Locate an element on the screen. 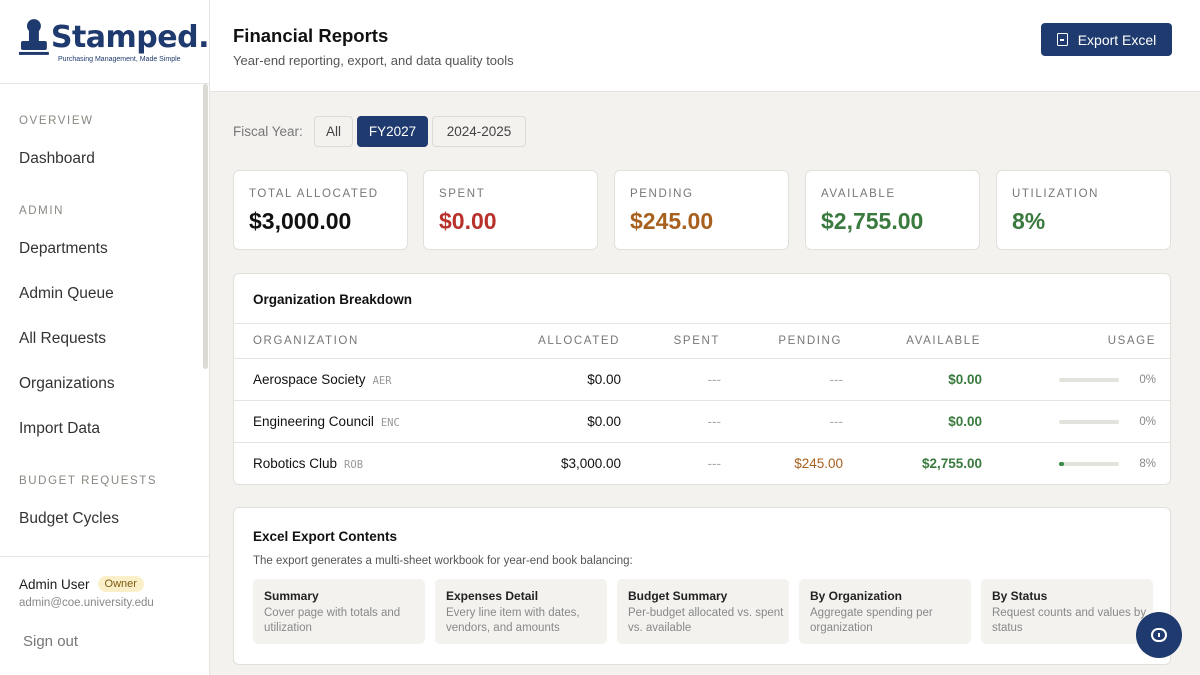 This screenshot has width=1200, height=675. sidebar-item-budget-cycles: Budget Cycles is located at coordinates (69, 519).